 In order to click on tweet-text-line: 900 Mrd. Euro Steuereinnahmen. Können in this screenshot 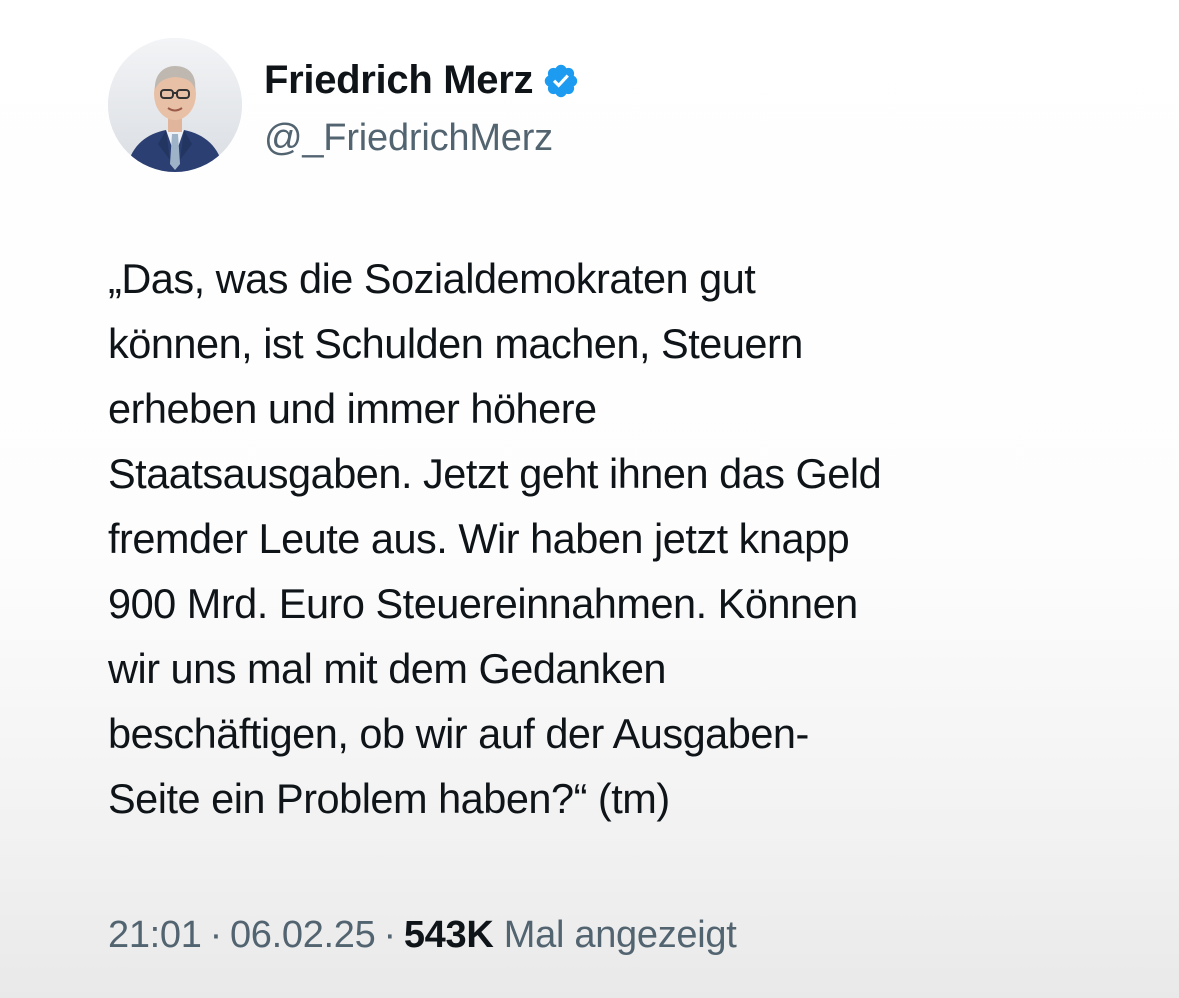, I will do `click(483, 603)`.